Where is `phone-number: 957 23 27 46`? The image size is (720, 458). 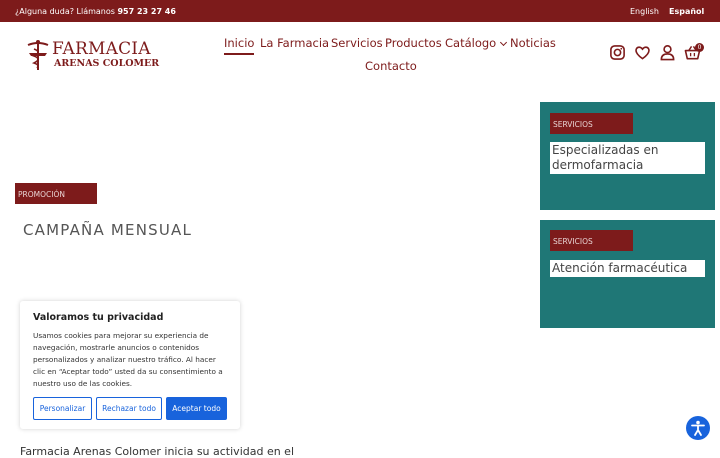
phone-number: 957 23 27 46 is located at coordinates (146, 11).